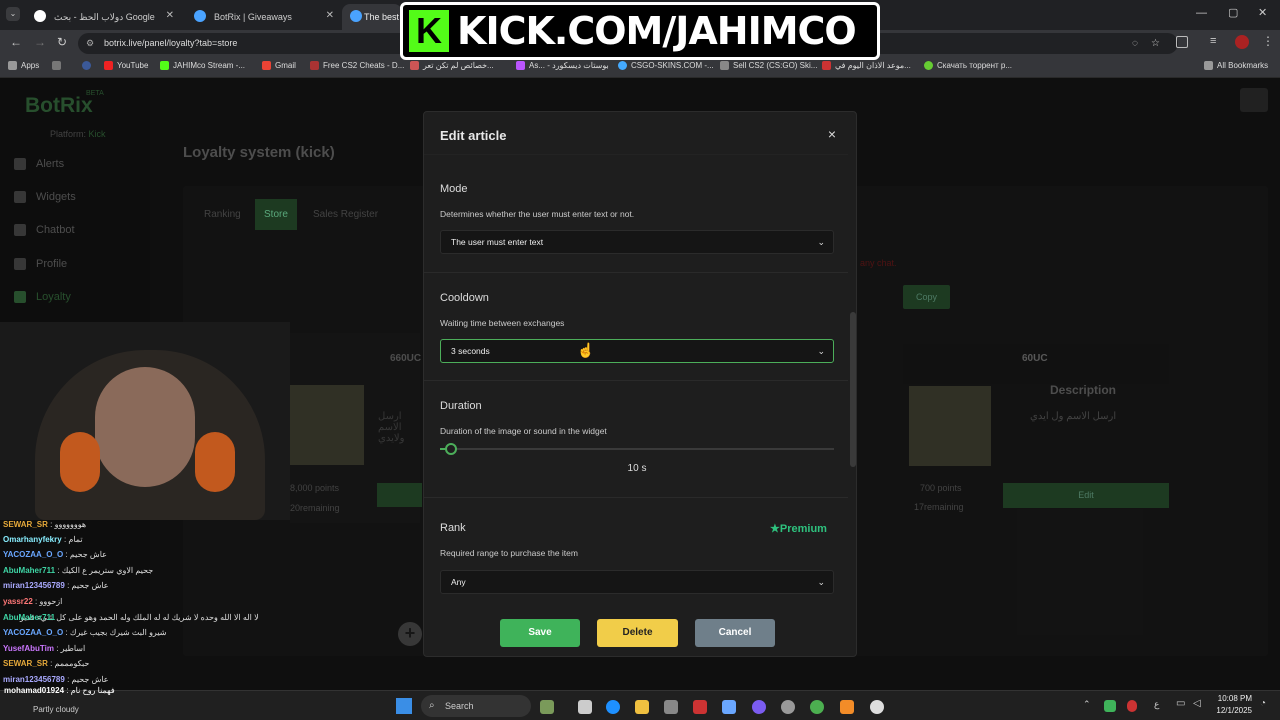 This screenshot has height=720, width=1280. What do you see at coordinates (171, 43) in the screenshot?
I see `url-text: botrix.live/panel/loyalty?tab=store` at bounding box center [171, 43].